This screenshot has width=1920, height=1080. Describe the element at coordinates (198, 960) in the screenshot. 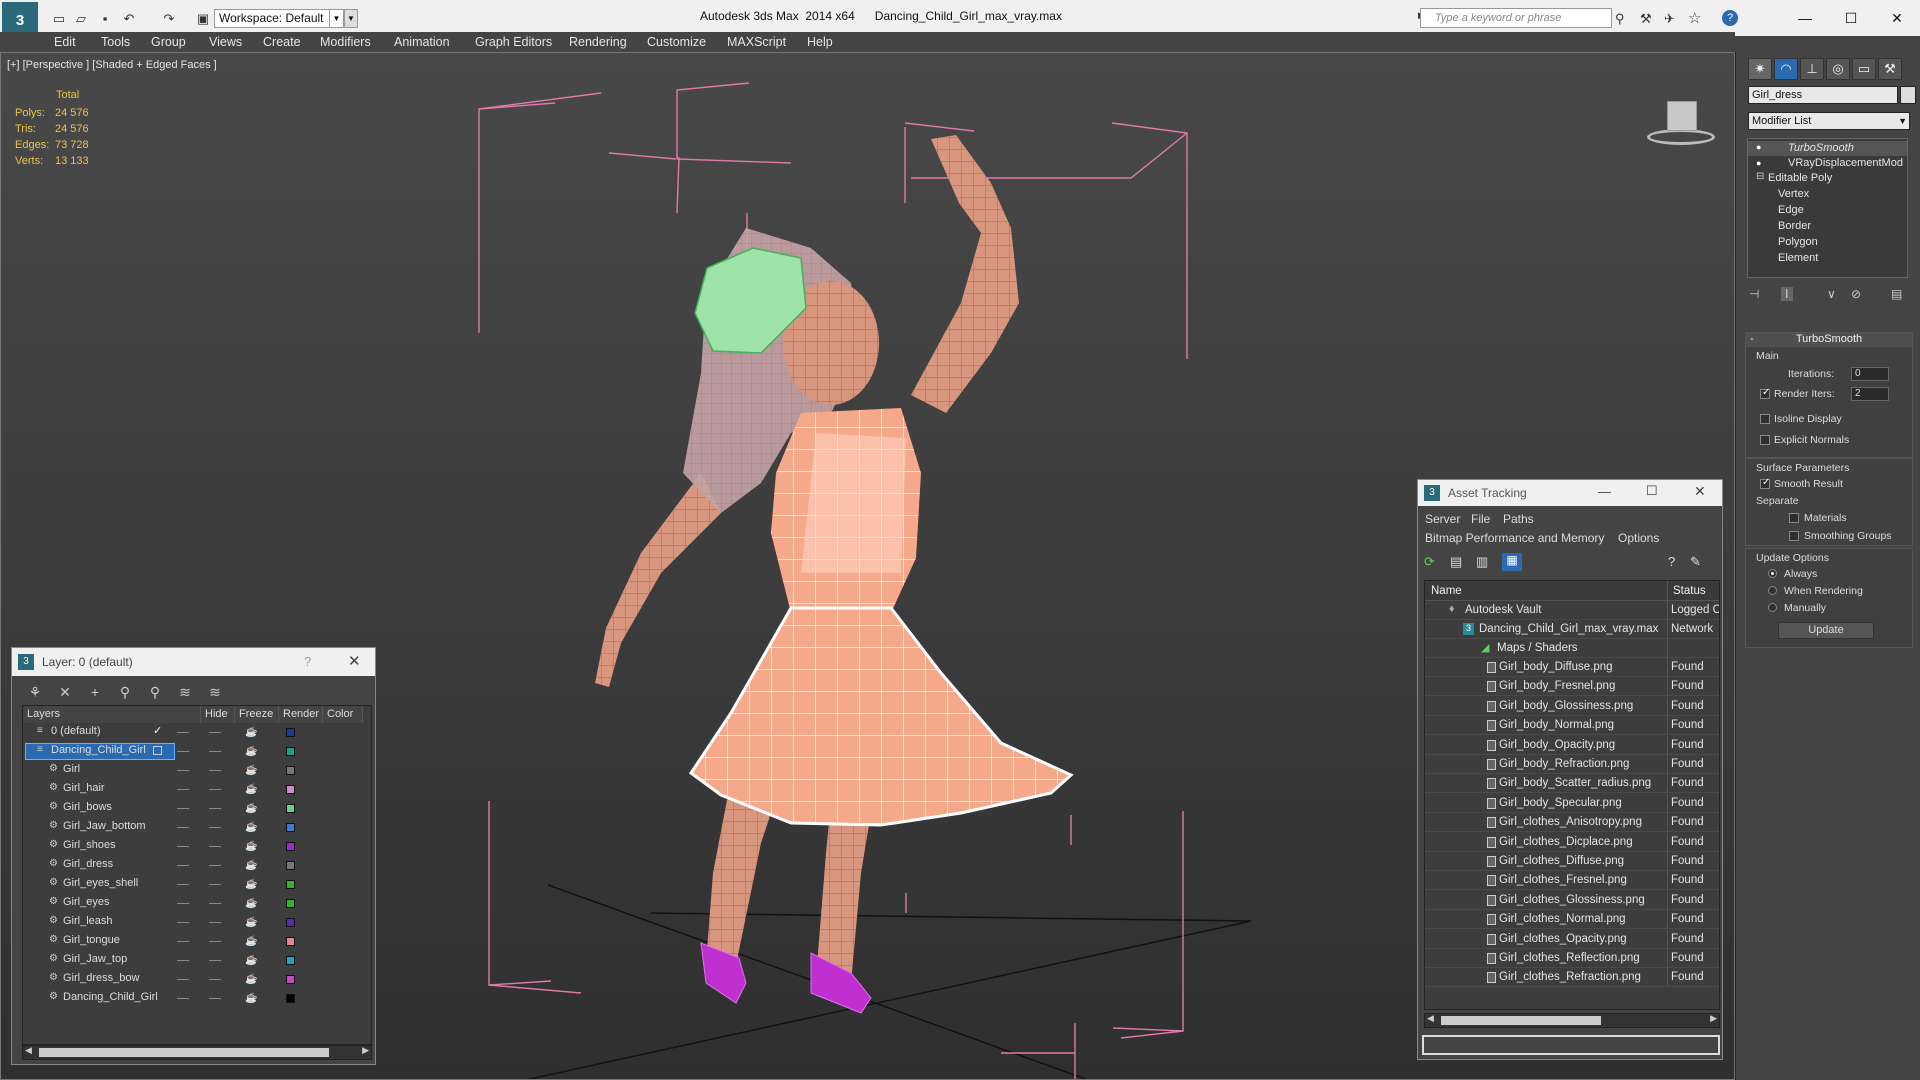

I see `layer-row: ⚙ Girl_Jaw_top ☕` at that location.